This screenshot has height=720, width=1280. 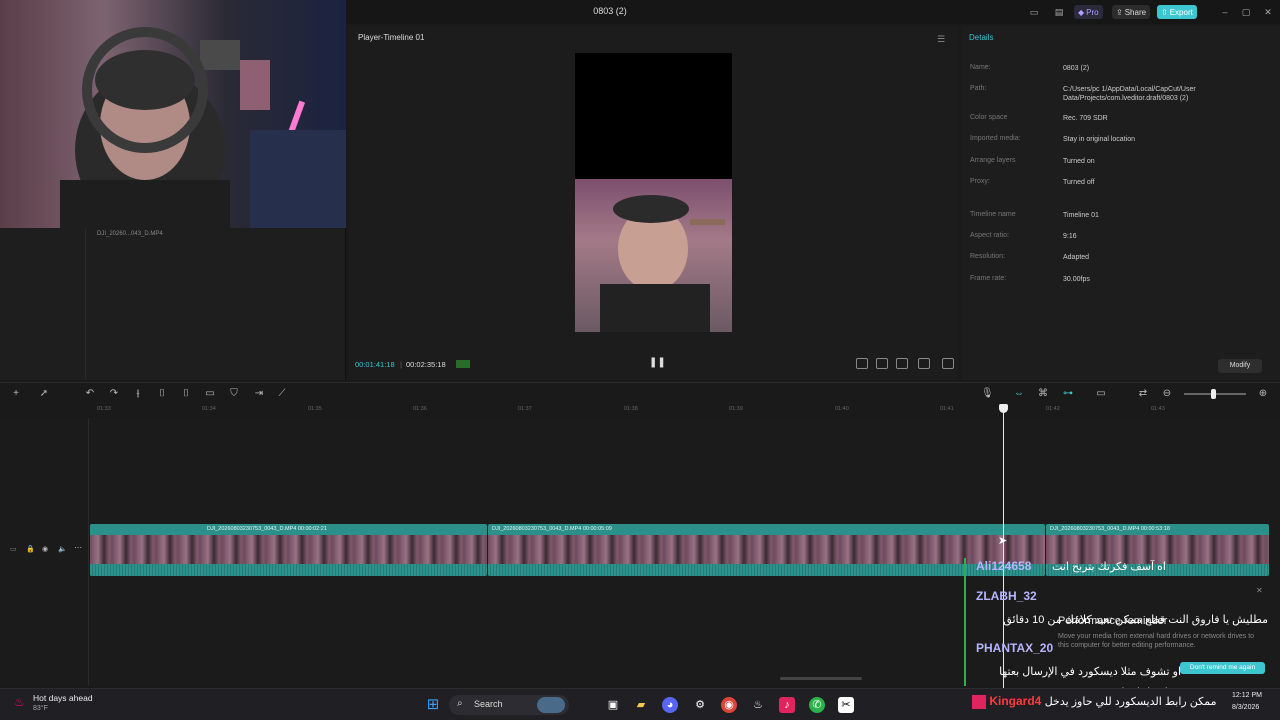 What do you see at coordinates (987, 394) in the screenshot?
I see `microphone-icon: 🎙` at bounding box center [987, 394].